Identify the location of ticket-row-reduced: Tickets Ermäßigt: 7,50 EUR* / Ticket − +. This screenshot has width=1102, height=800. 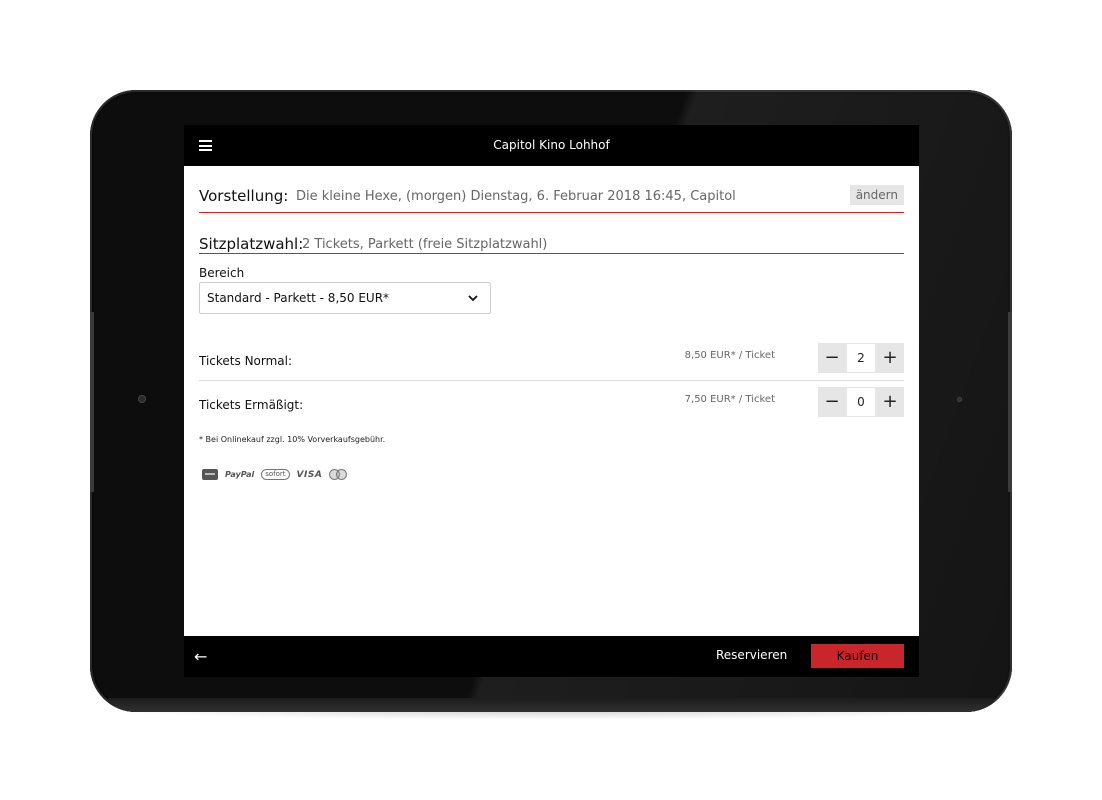
(551, 404).